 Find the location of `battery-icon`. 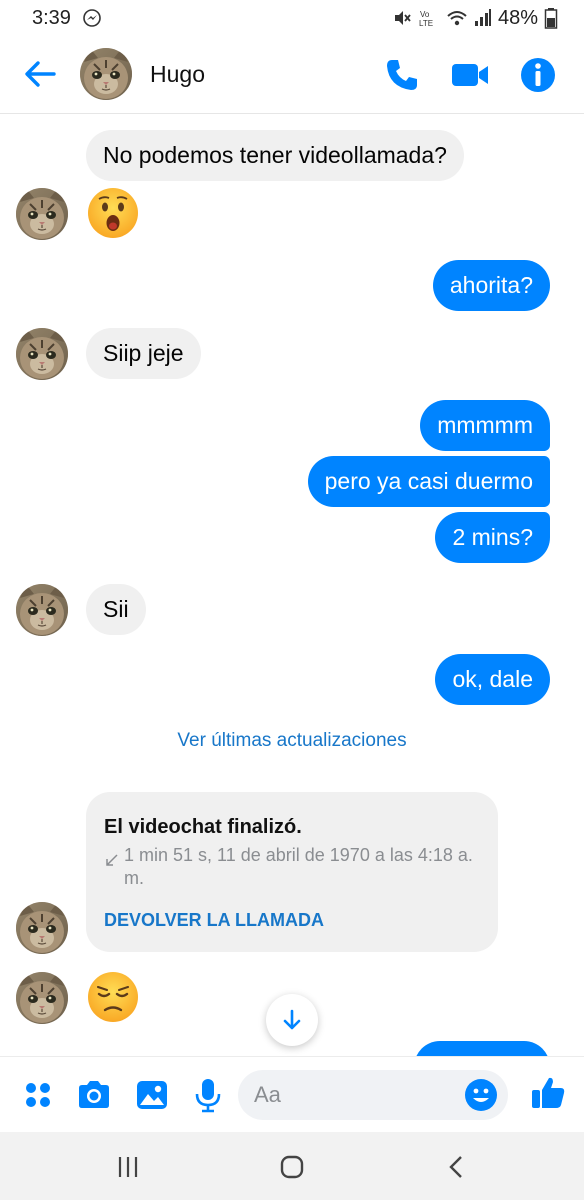

battery-icon is located at coordinates (551, 18).